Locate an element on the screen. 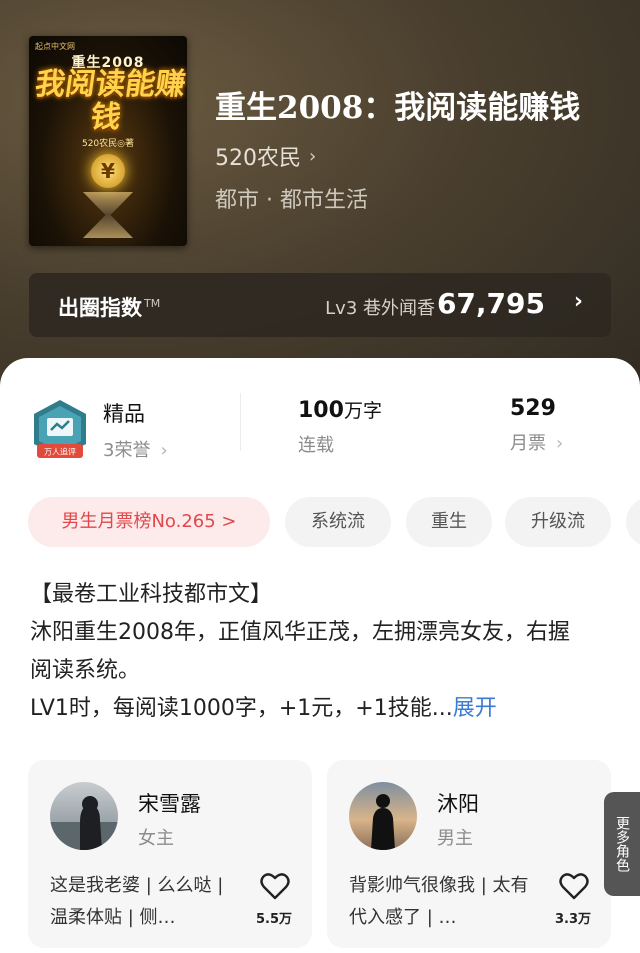  word-count-stat: 100万字 连载 is located at coordinates (340, 426).